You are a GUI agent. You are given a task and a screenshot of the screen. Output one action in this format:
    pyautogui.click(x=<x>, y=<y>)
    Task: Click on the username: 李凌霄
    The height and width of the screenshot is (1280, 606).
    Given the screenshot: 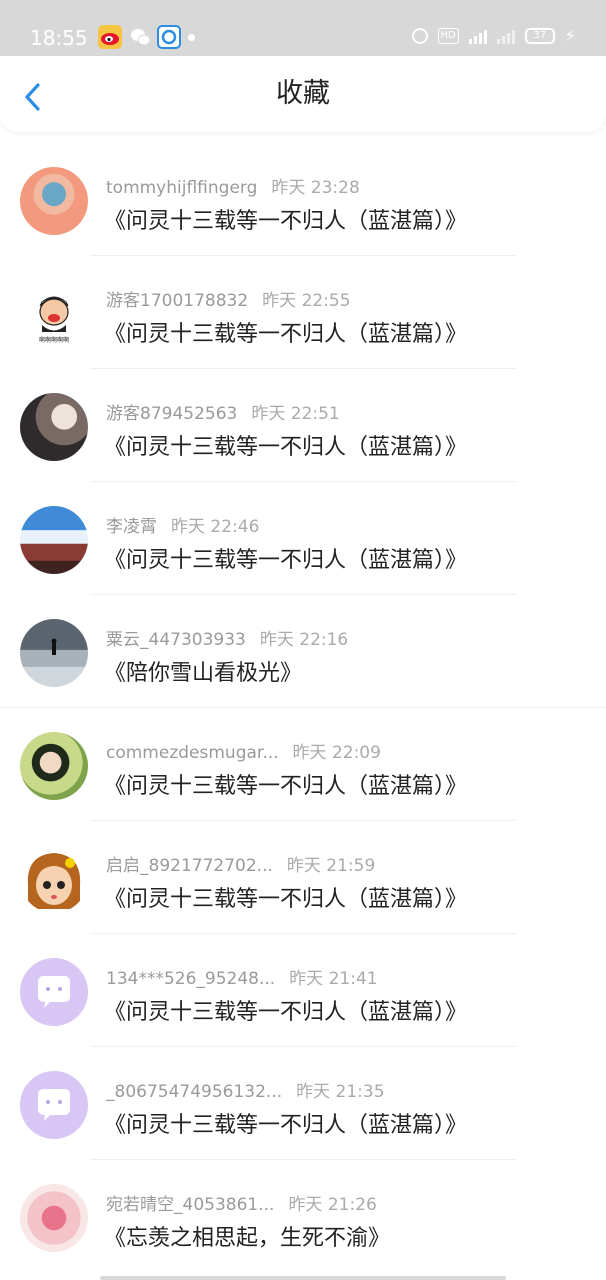 What is the action you would take?
    pyautogui.click(x=131, y=527)
    